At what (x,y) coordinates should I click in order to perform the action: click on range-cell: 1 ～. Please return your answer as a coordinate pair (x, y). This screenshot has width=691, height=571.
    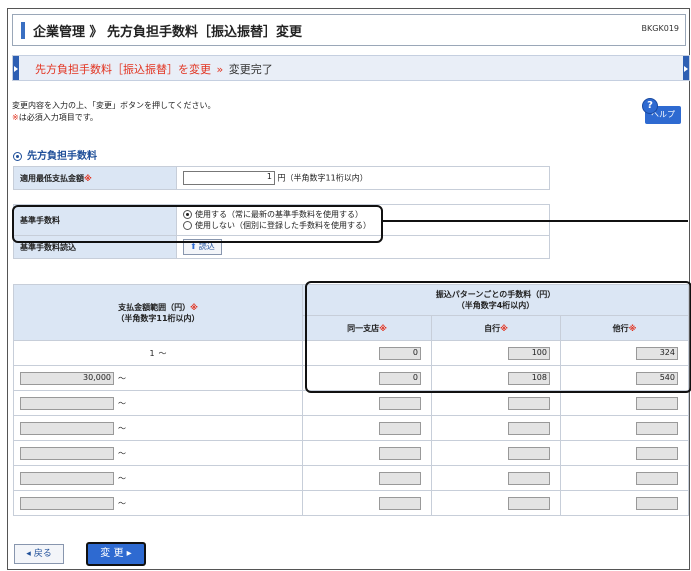
    Looking at the image, I should click on (158, 353).